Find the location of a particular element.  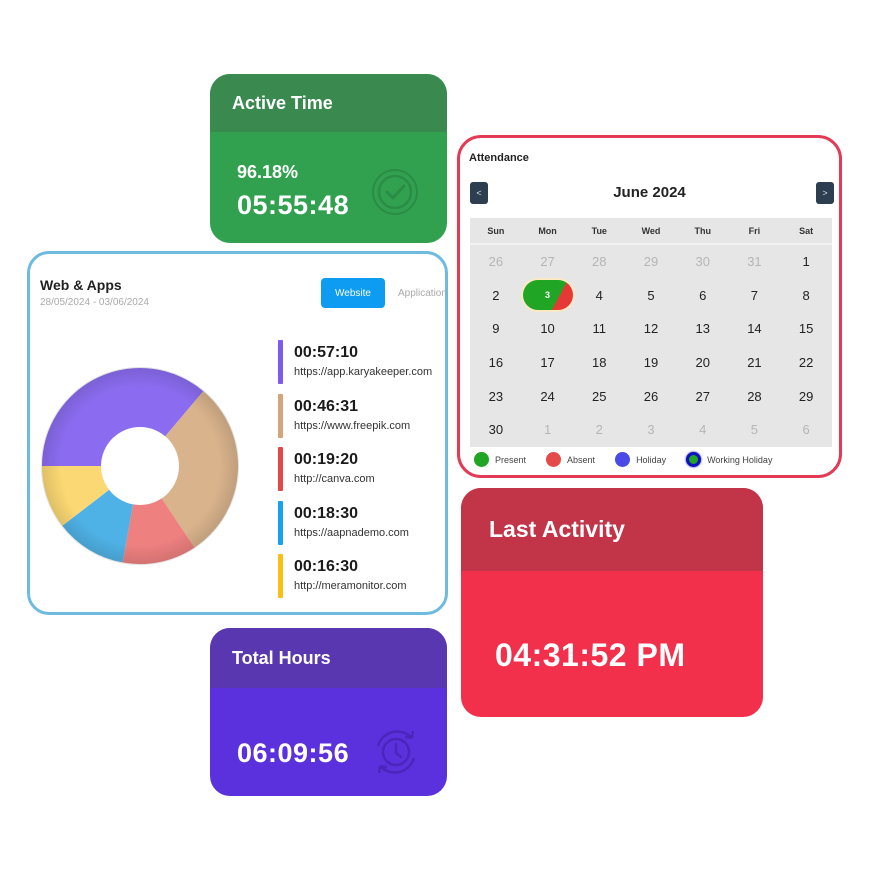

site-list-item: 00:46:31 https://www.freepik.com is located at coordinates (355, 420).